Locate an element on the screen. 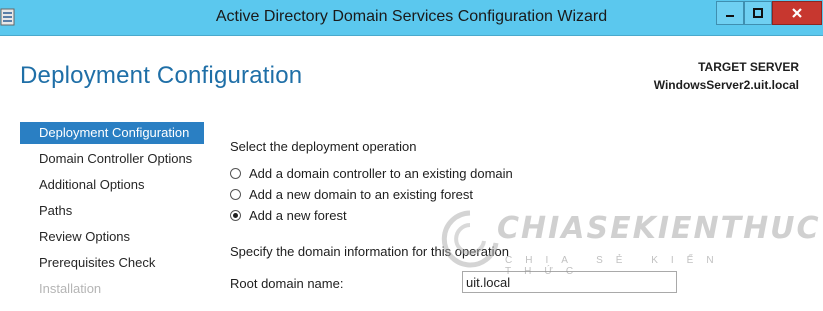  maximize-icon is located at coordinates (758, 13).